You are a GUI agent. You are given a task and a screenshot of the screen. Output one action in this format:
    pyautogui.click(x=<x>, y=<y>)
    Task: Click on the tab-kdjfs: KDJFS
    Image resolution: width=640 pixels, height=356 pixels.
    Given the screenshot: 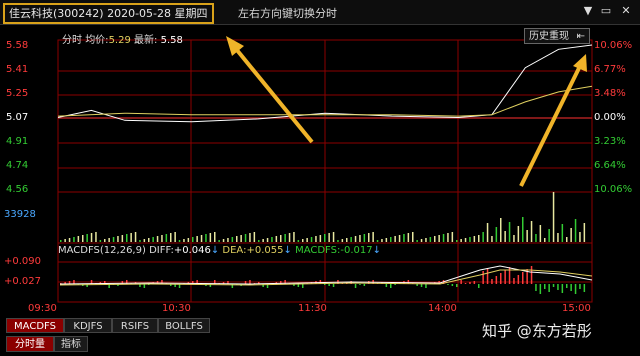 What is the action you would take?
    pyautogui.click(x=88, y=325)
    